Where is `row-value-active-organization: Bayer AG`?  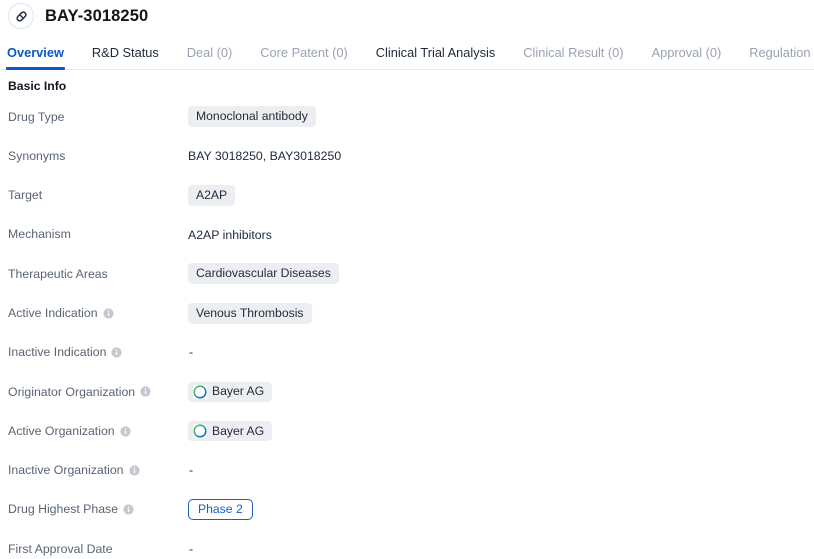 row-value-active-organization: Bayer AG is located at coordinates (230, 431).